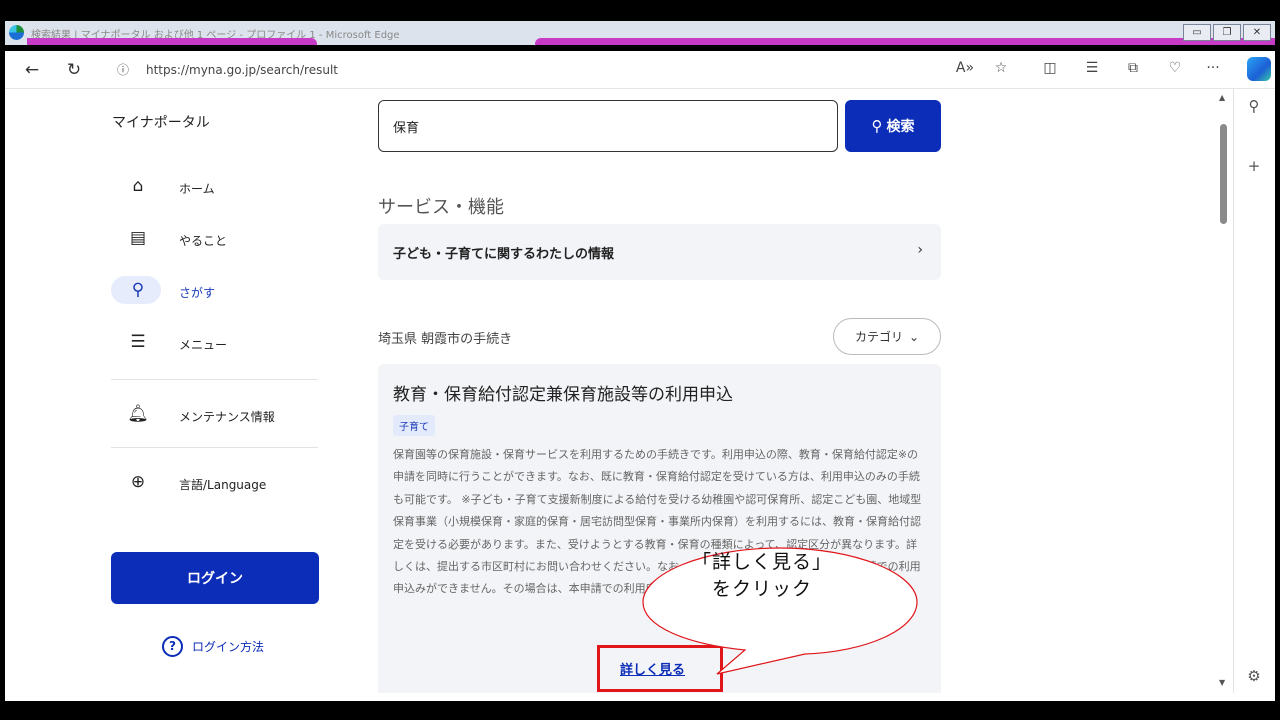  Describe the element at coordinates (541, 70) in the screenshot. I see `address-bar: ⓘ https://myna.go.jp/search/result` at that location.